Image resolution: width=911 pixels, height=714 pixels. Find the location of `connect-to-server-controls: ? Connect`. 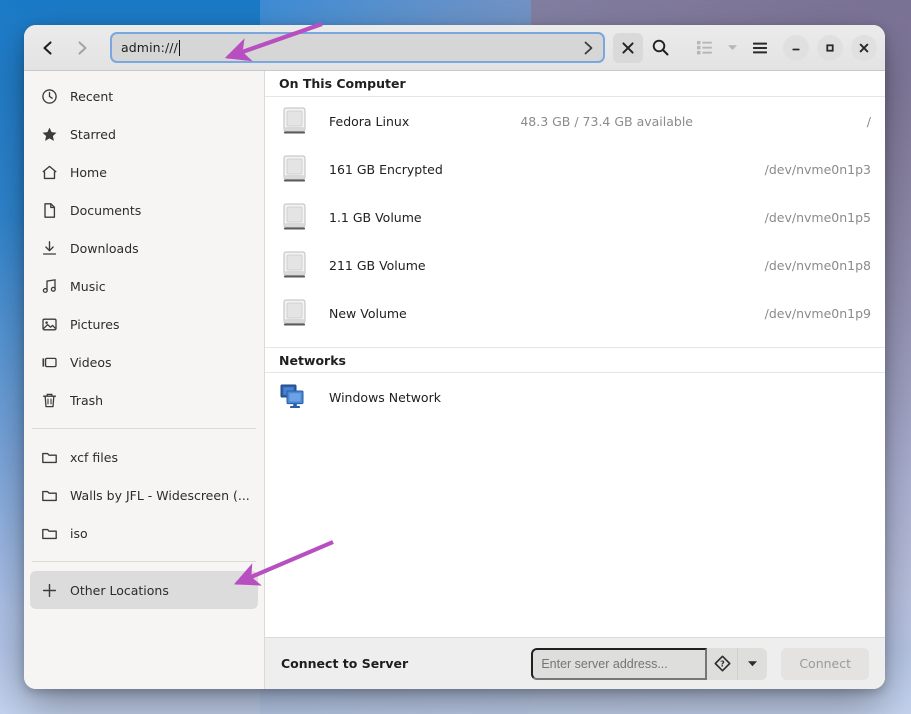

connect-to-server-controls: ? Connect is located at coordinates (700, 663).